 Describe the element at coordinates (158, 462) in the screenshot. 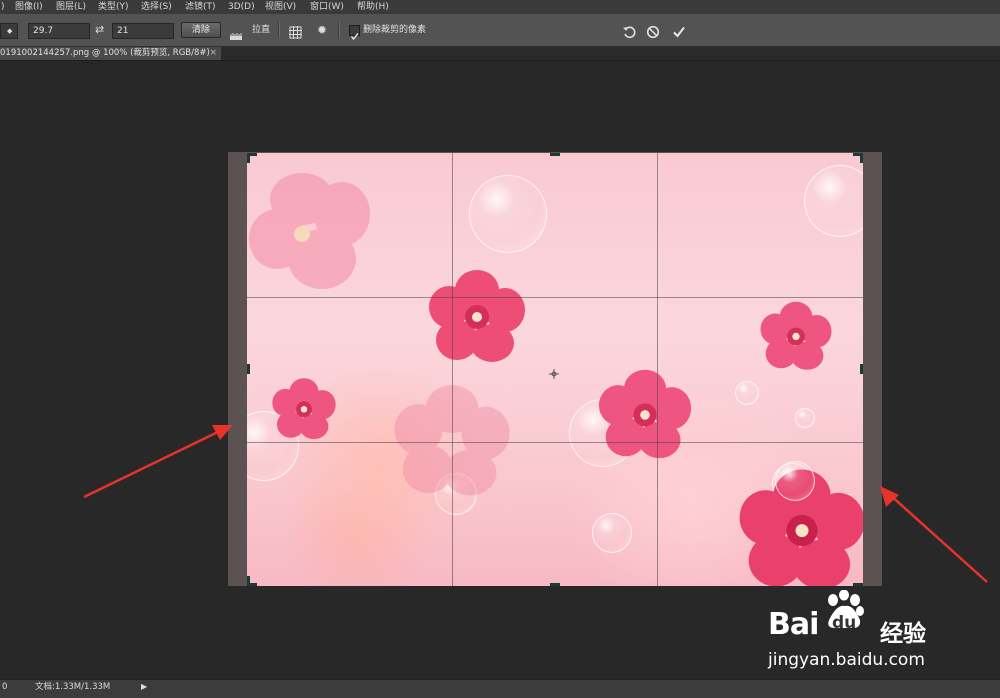

I see `annotation-arrow-left` at that location.